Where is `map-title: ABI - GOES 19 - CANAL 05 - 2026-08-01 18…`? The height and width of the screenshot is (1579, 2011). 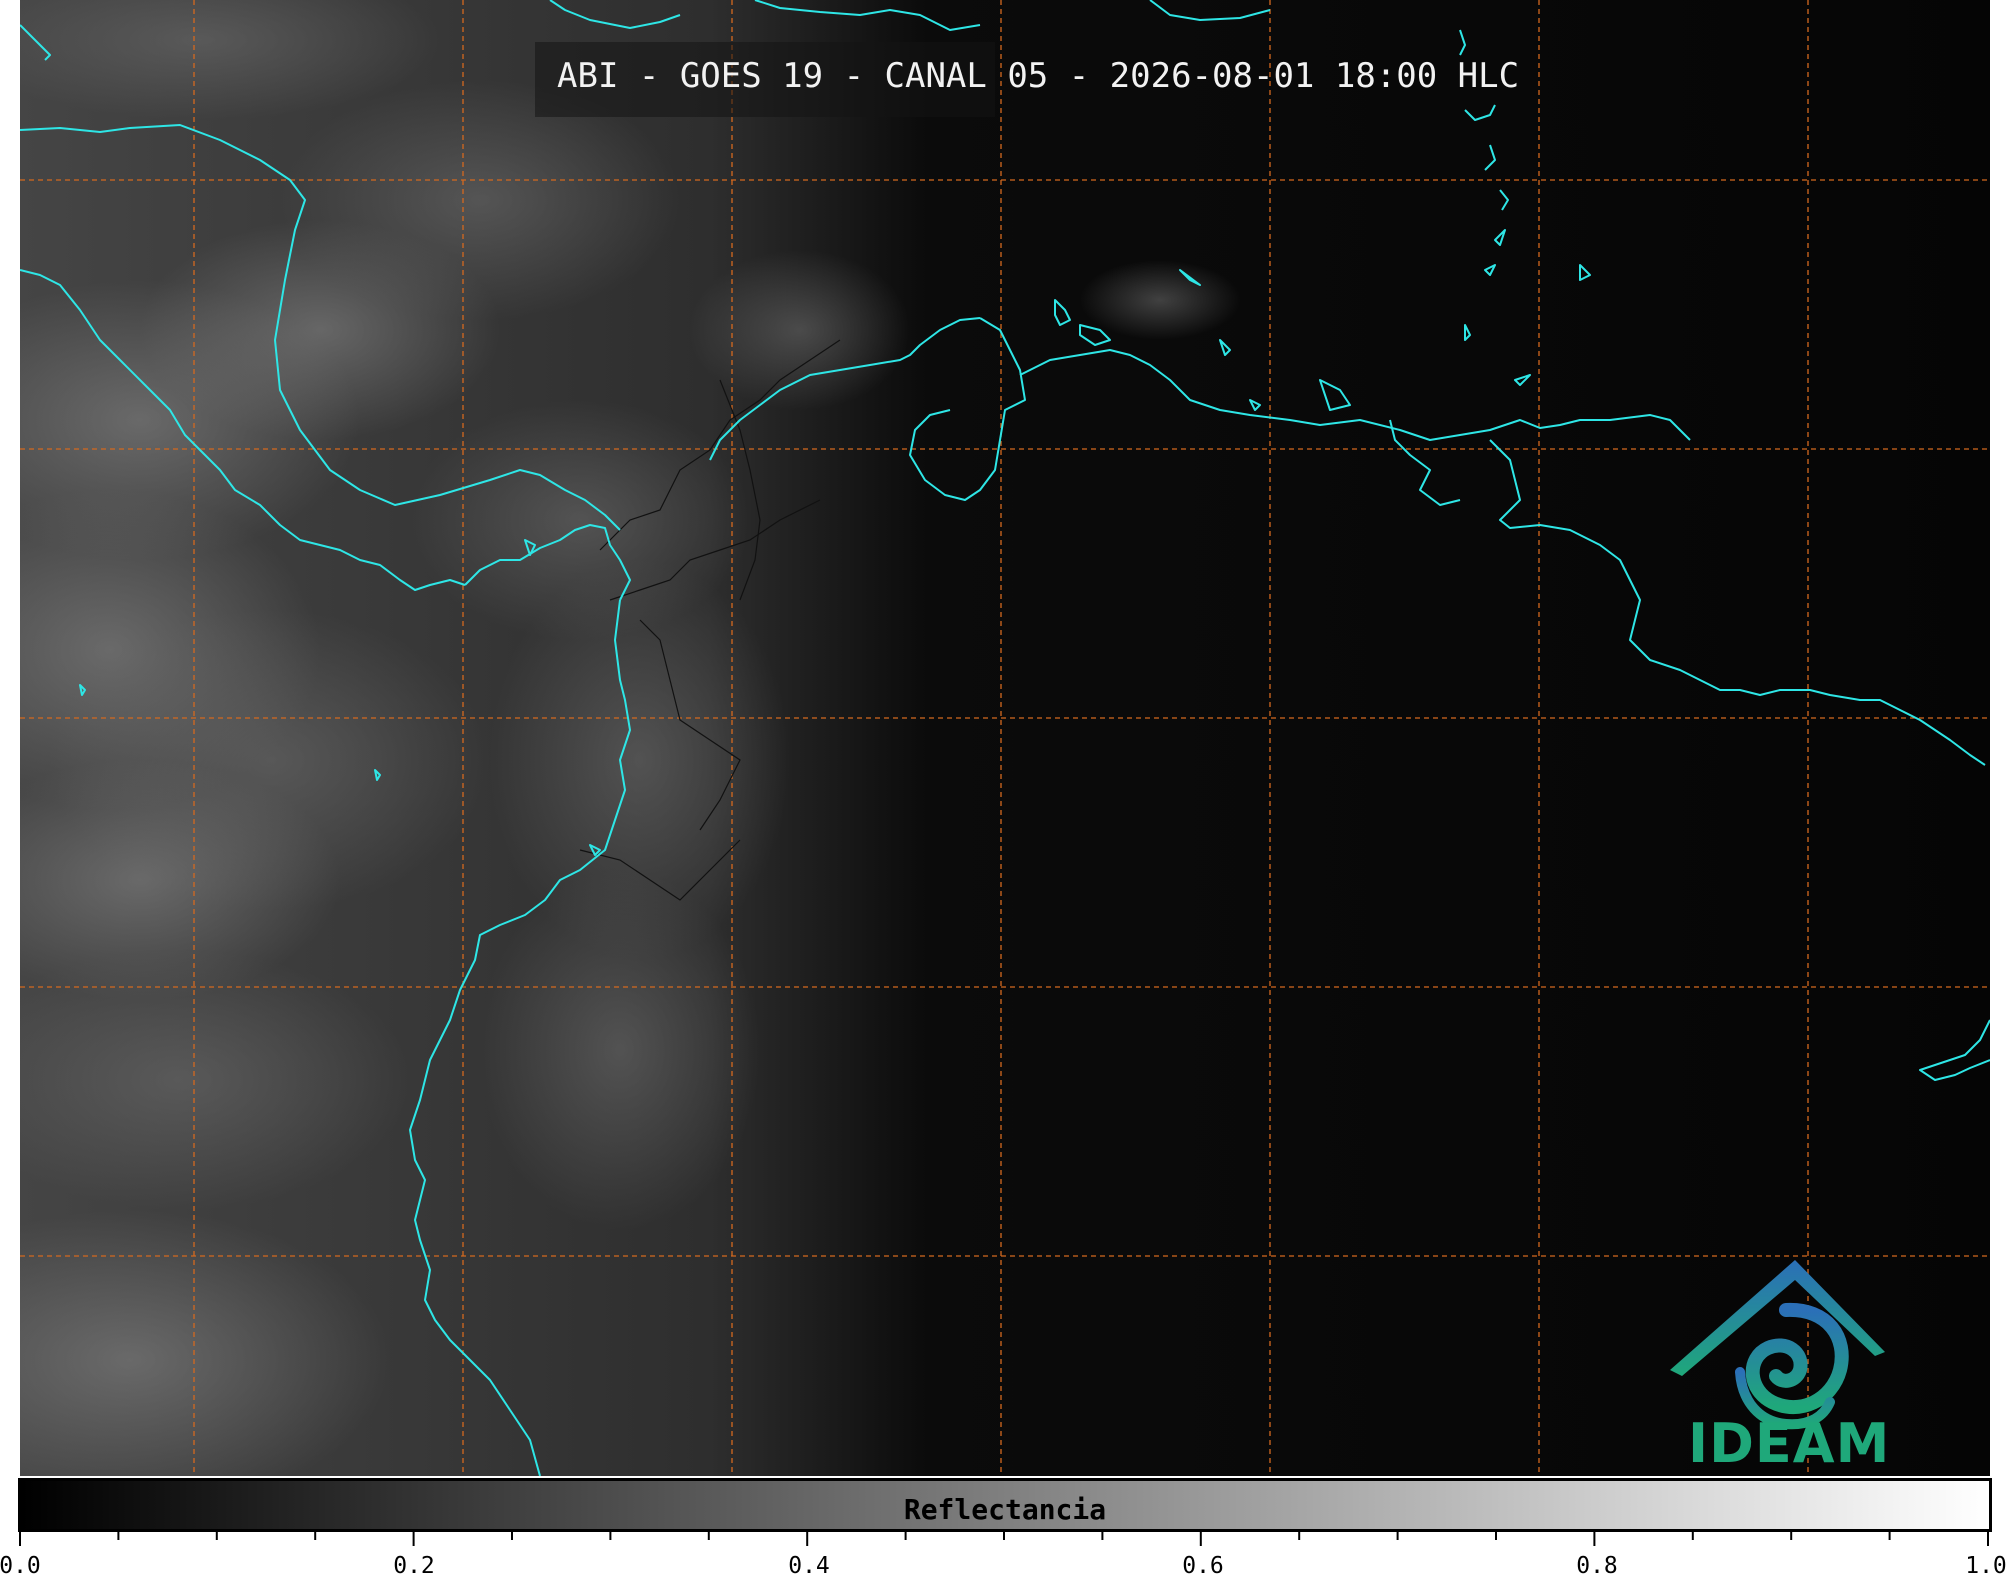
map-title: ABI - GOES 19 - CANAL 05 - 2026-08-01 18… is located at coordinates (1038, 76).